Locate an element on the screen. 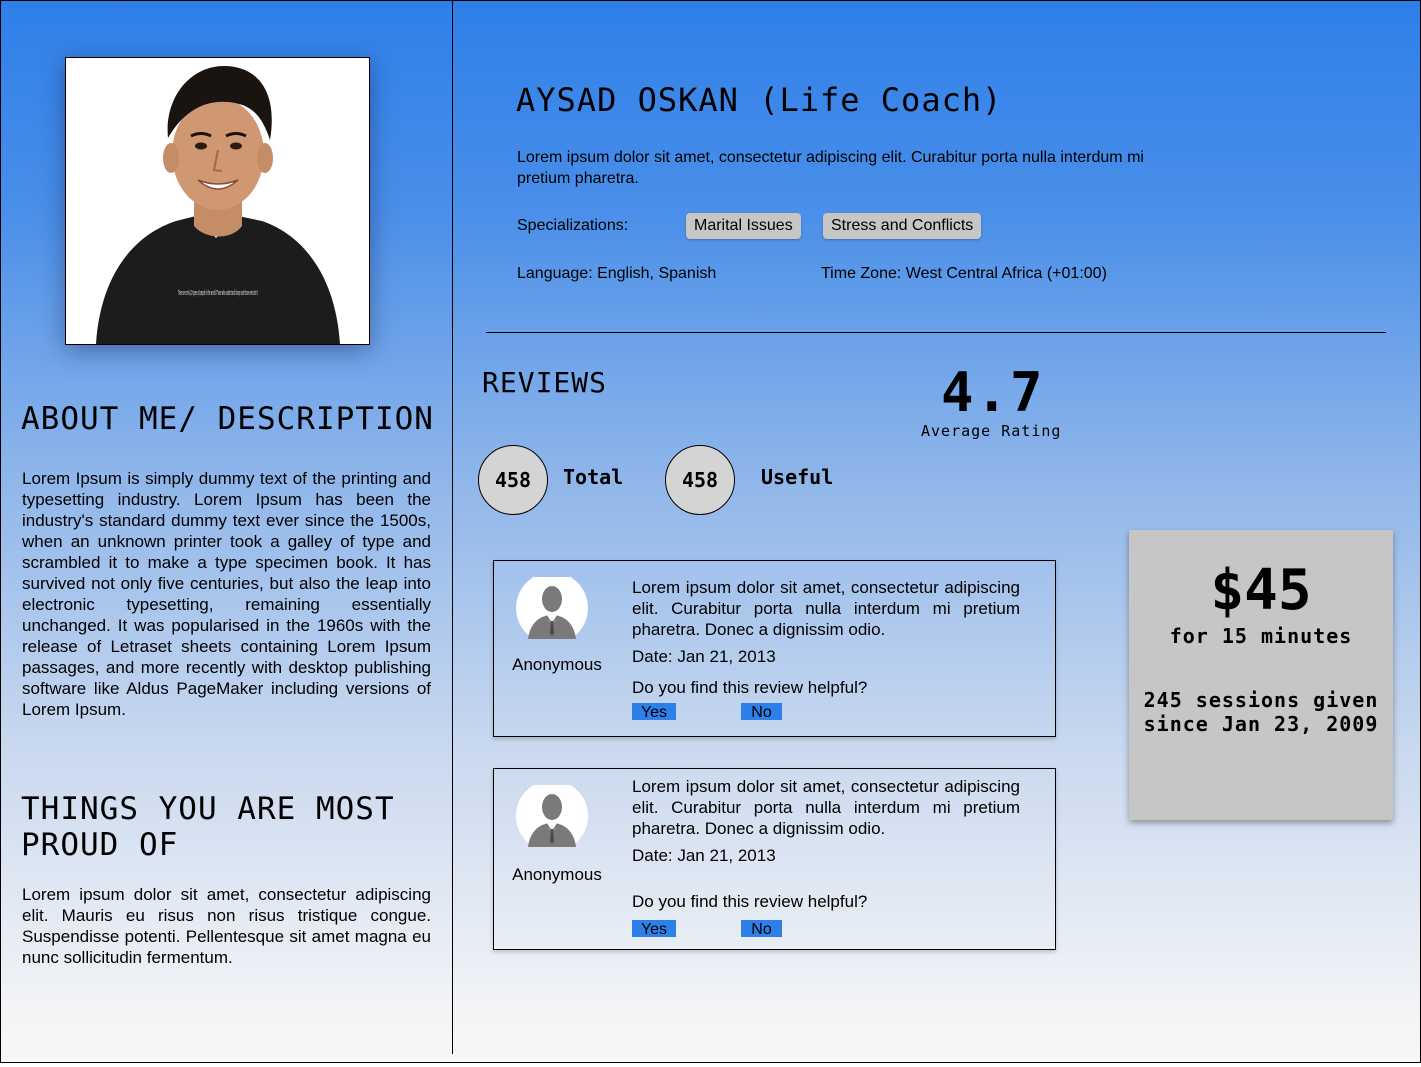 The image size is (1421, 1067). section-divider is located at coordinates (936, 332).